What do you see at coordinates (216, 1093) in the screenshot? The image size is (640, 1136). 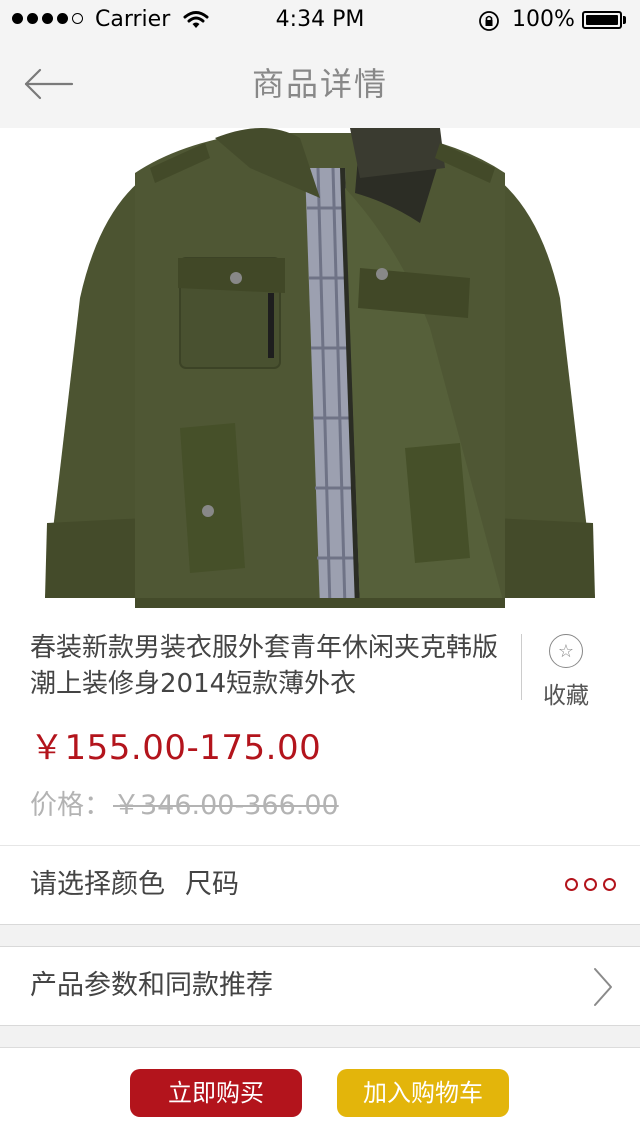 I see `buy-now-button: 立即购买` at bounding box center [216, 1093].